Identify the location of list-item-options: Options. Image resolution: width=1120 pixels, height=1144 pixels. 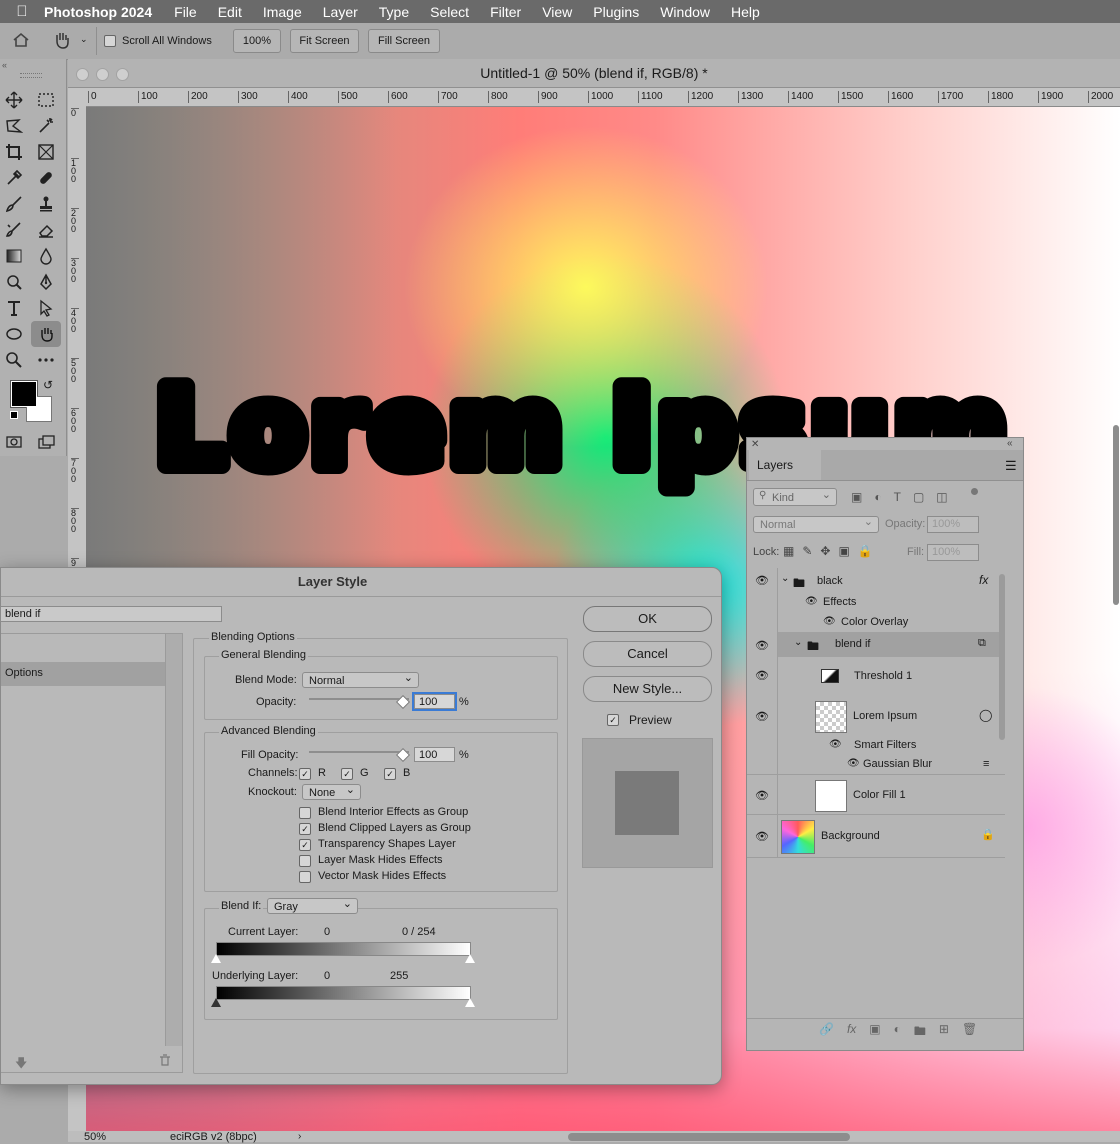
(83, 674).